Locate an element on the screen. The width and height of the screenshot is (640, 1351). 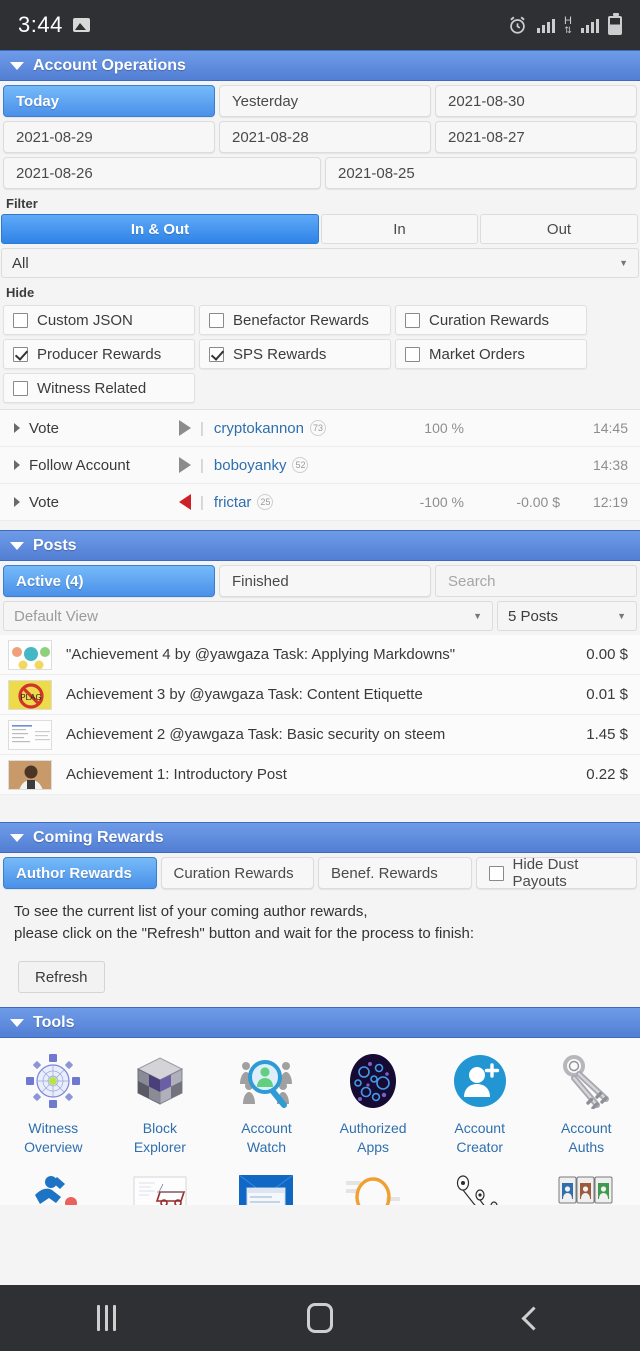
tool-account-watch: Account Watch is located at coordinates (266, 1103).